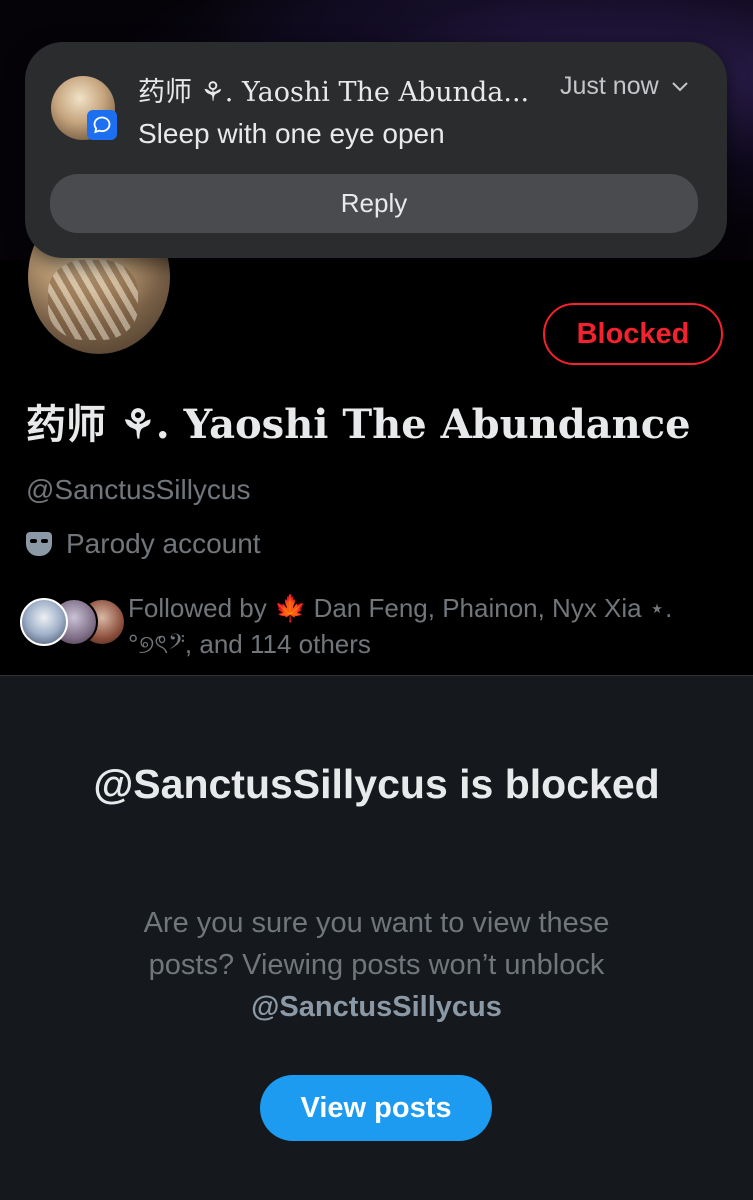 Image resolution: width=753 pixels, height=1200 pixels. I want to click on view-posts-label: View posts, so click(376, 1107).